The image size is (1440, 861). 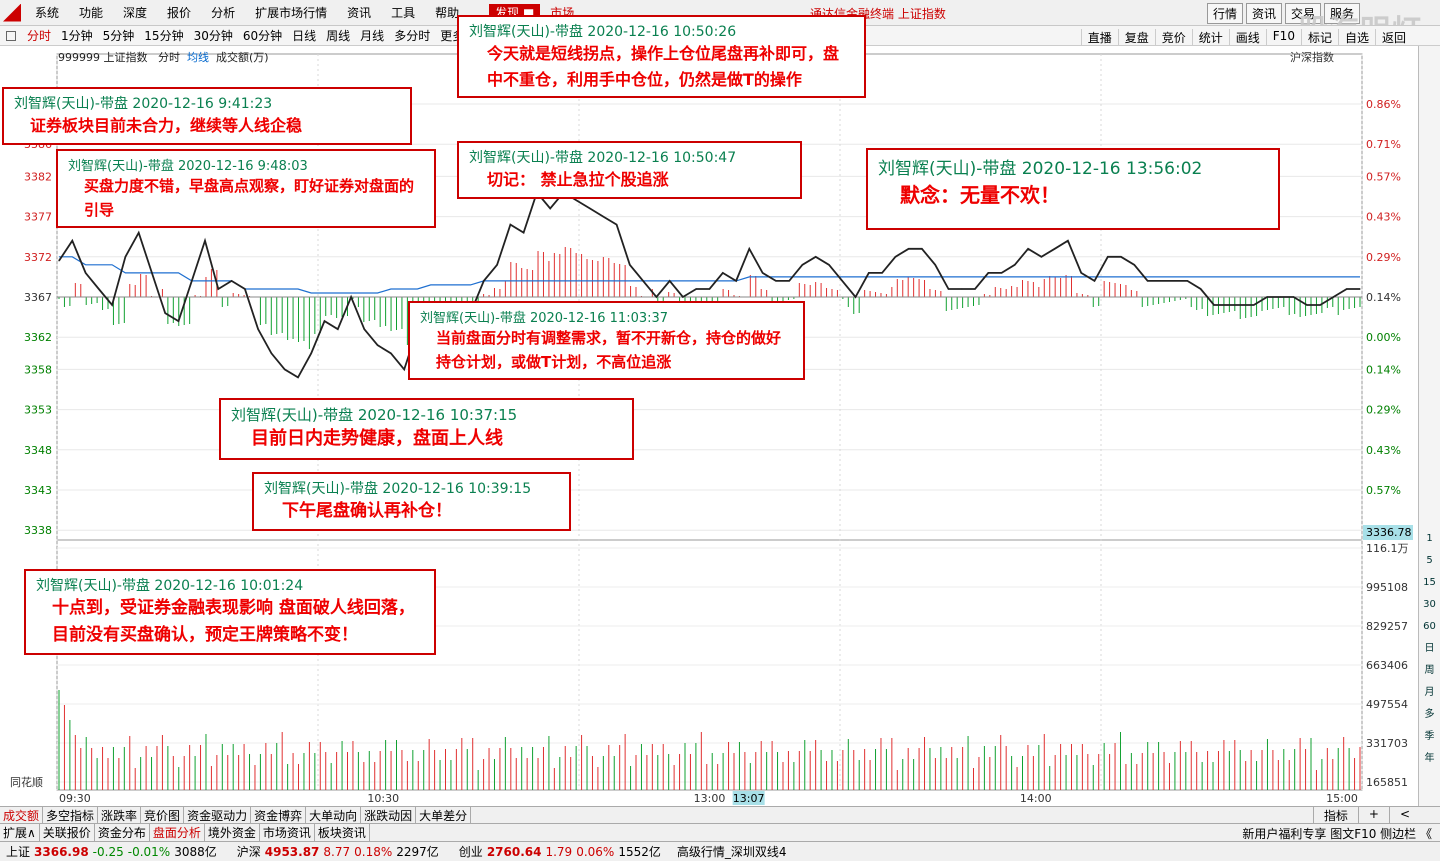 What do you see at coordinates (1263, 13) in the screenshot?
I see `news-tab: 资讯` at bounding box center [1263, 13].